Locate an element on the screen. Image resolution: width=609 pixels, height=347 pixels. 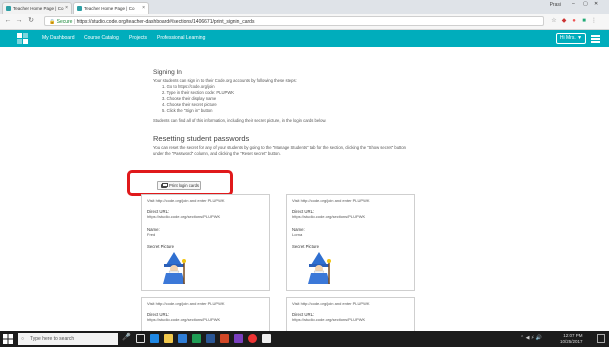
browser-tab-2: Teacher Home Page | Co × is located at coordinates (111, 8).